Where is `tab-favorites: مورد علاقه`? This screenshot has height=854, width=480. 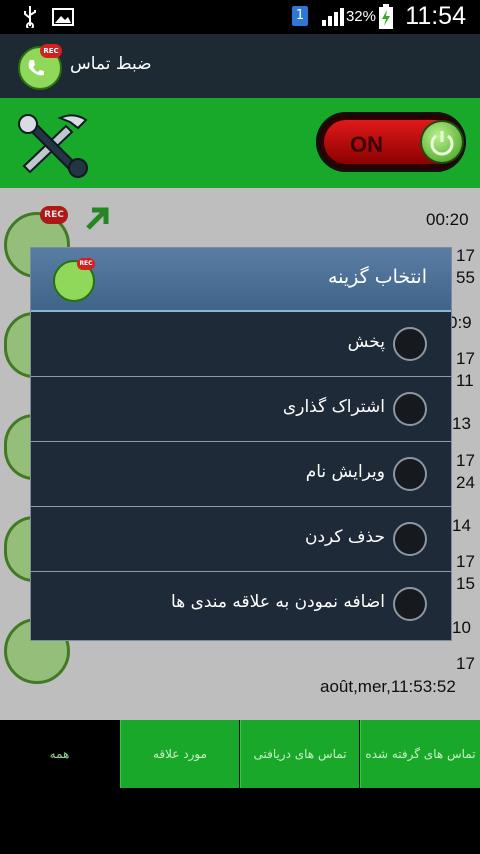
tab-favorites: مورد علاقه is located at coordinates (179, 754).